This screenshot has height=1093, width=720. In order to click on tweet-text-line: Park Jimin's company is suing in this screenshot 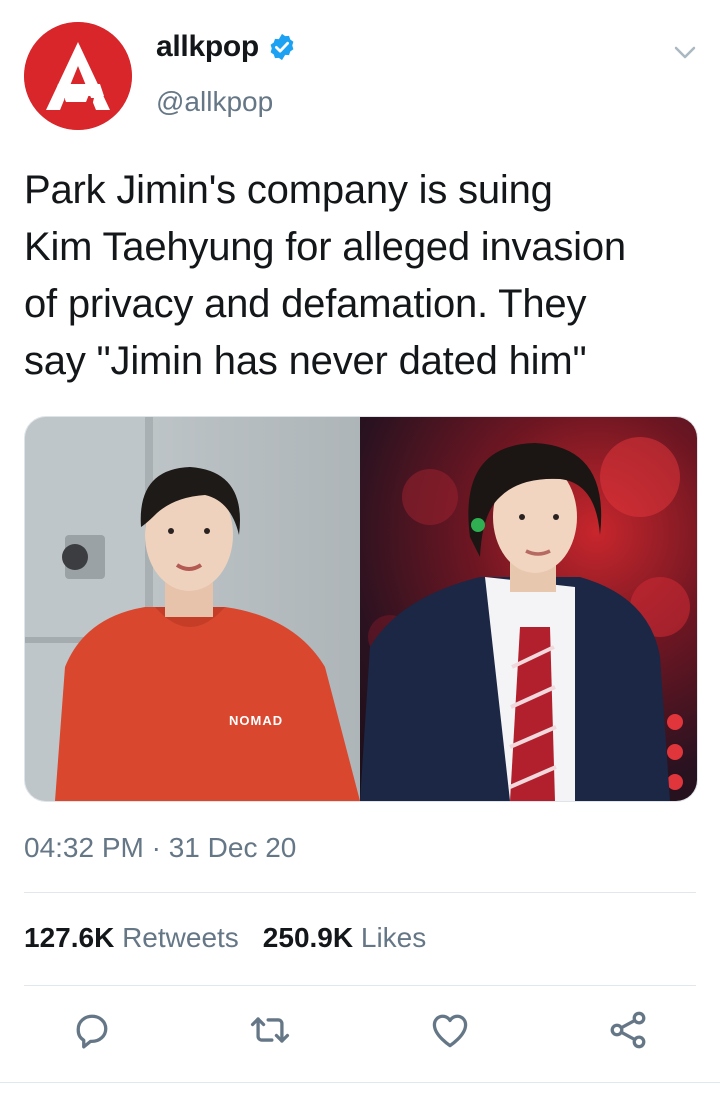, I will do `click(288, 190)`.